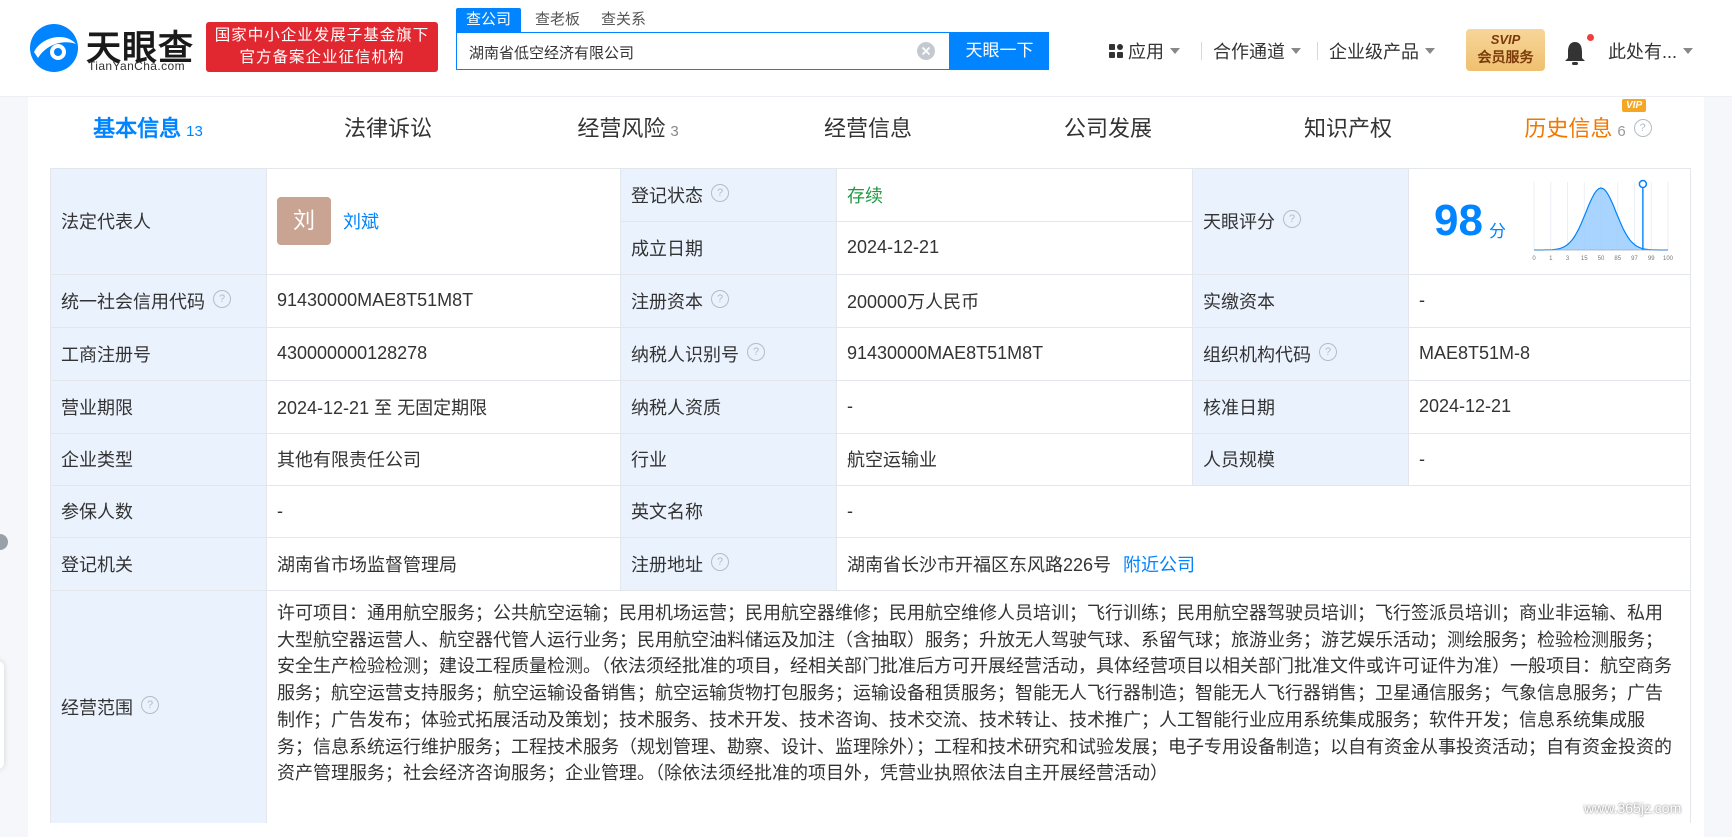  What do you see at coordinates (1568, 259) in the screenshot?
I see `chart-tick-label: 3` at bounding box center [1568, 259].